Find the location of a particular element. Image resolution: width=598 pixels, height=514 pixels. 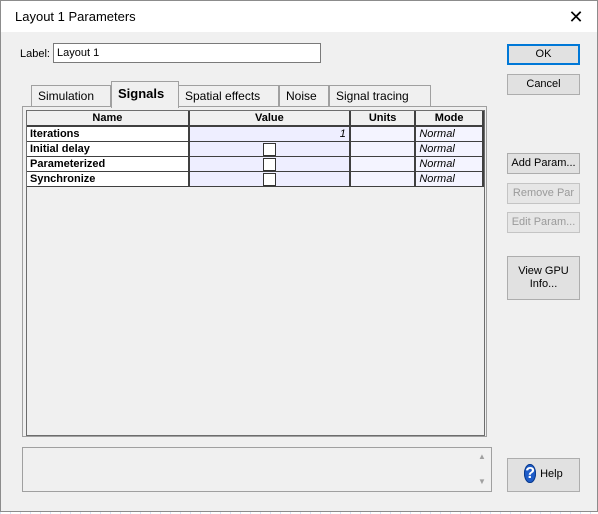

column-header-value: Value is located at coordinates (269, 119).